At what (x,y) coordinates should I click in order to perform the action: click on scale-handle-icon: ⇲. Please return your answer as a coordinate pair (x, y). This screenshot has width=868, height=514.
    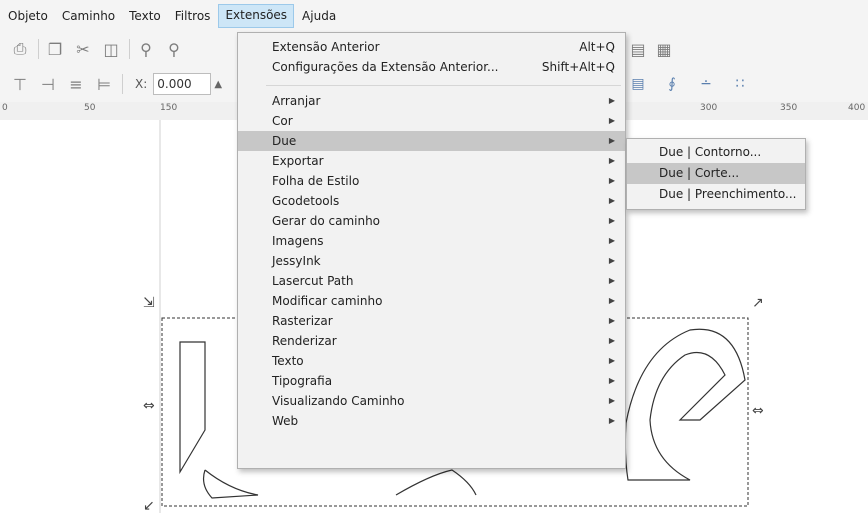
    Looking at the image, I should click on (149, 303).